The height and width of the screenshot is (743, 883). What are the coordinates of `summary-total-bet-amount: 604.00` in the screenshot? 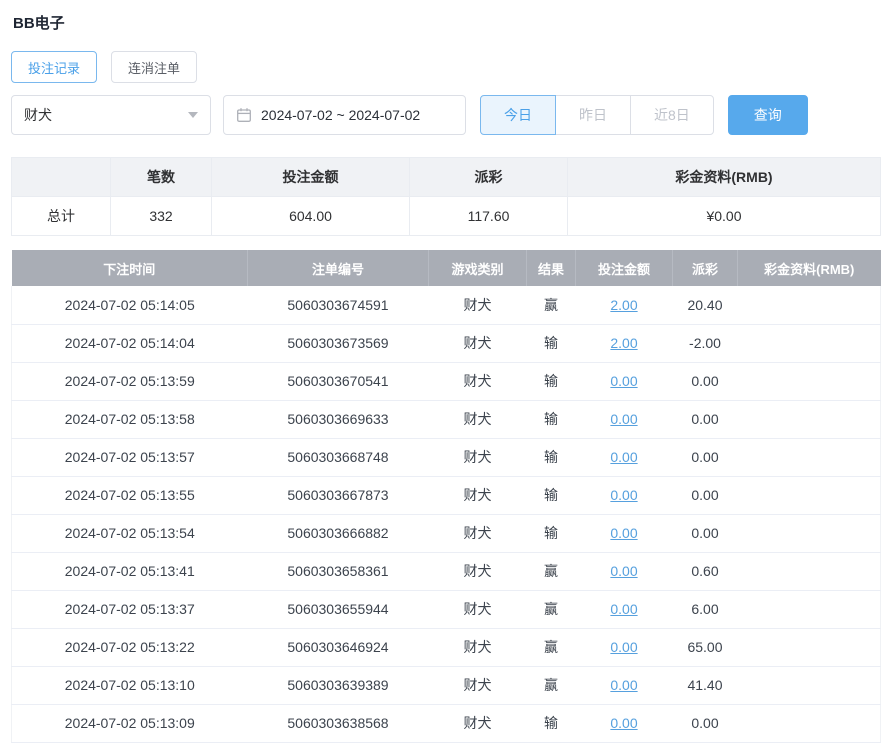 It's located at (310, 216).